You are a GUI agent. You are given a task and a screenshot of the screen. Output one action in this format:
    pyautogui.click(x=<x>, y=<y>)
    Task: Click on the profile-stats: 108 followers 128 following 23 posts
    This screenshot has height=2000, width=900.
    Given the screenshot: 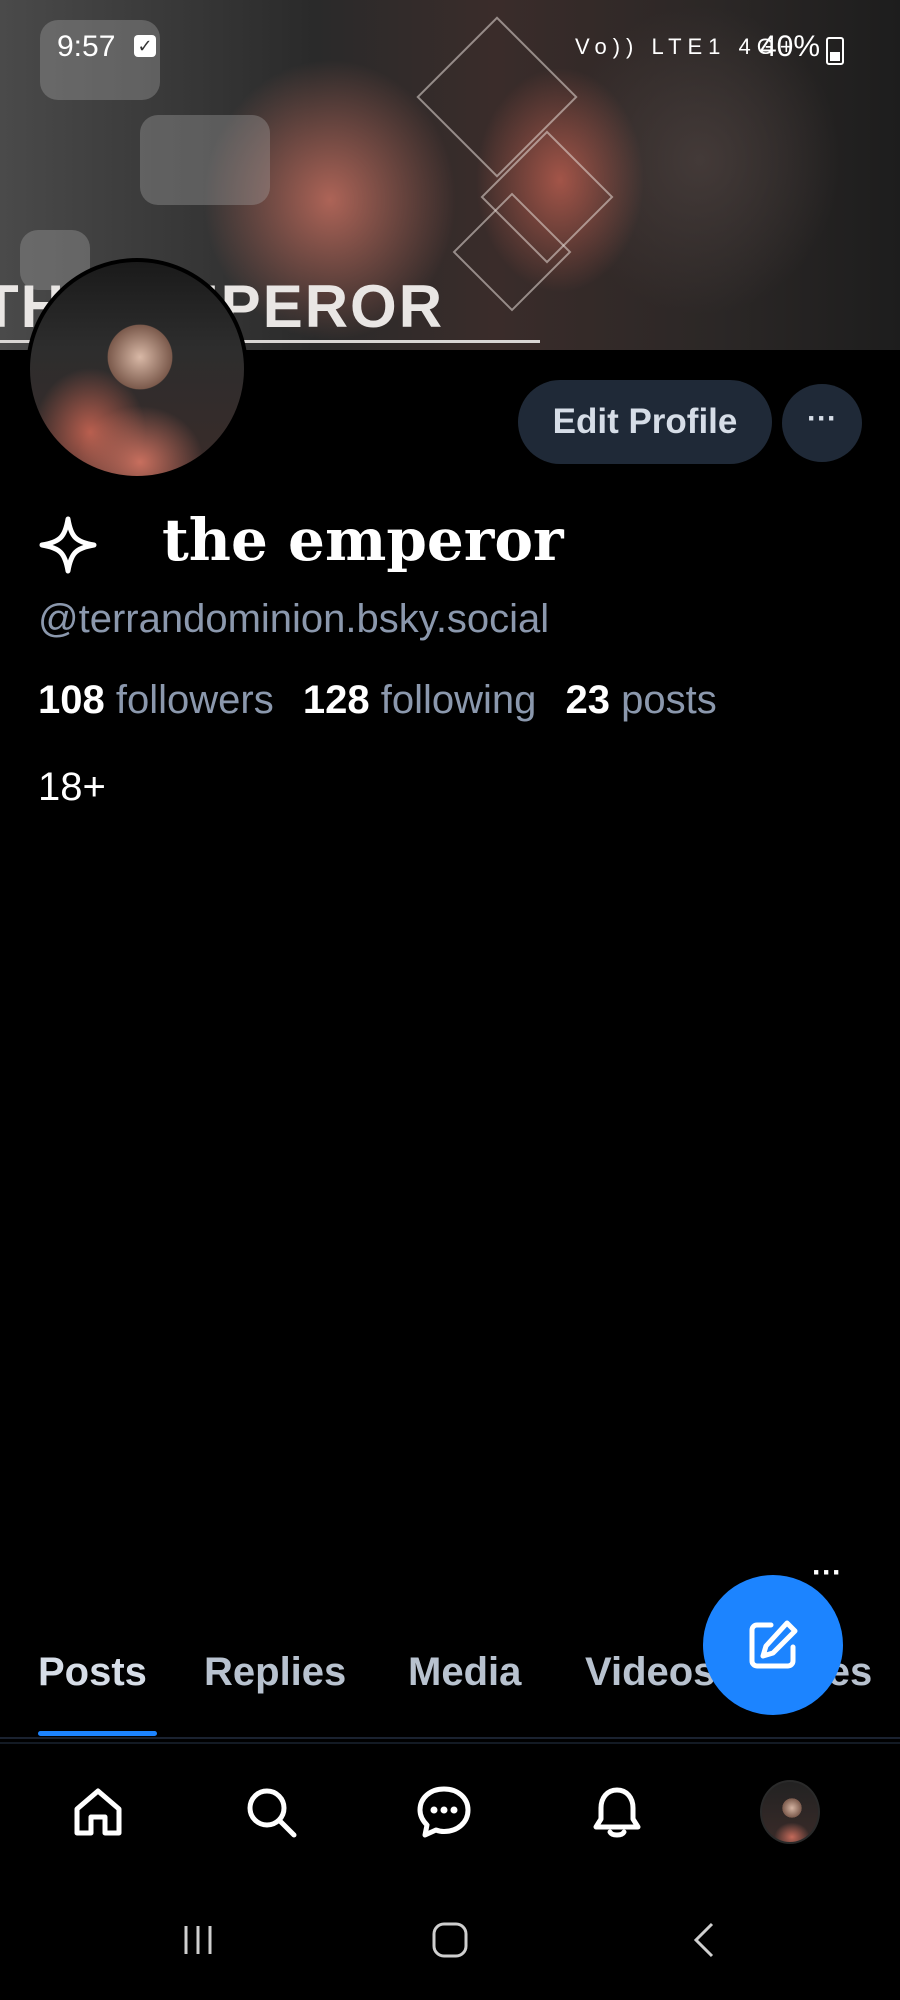 What is the action you would take?
    pyautogui.click(x=386, y=700)
    